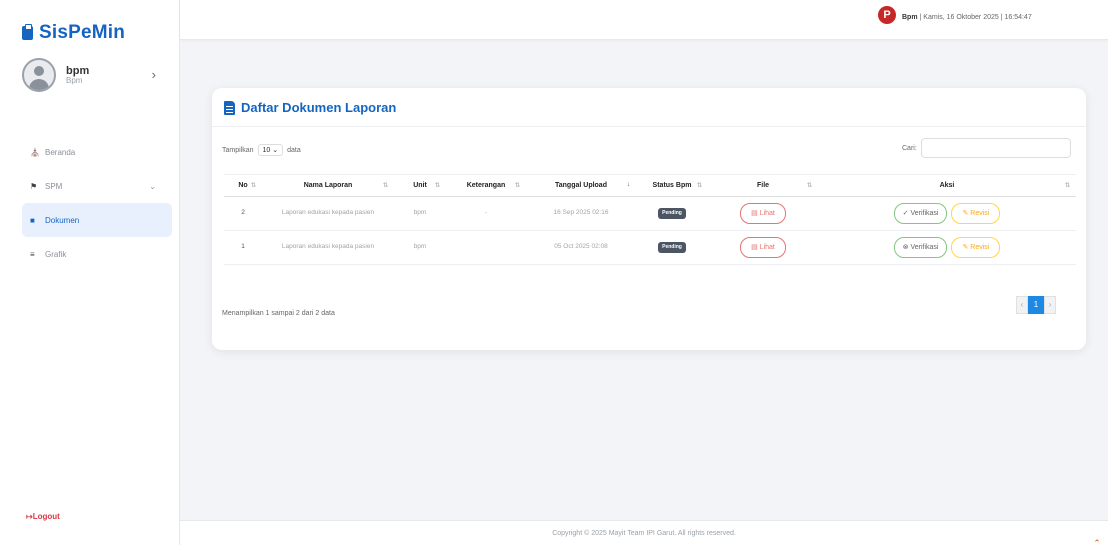 The height and width of the screenshot is (545, 1108). Describe the element at coordinates (1022, 305) in the screenshot. I see `prev-page-button: ‹` at that location.